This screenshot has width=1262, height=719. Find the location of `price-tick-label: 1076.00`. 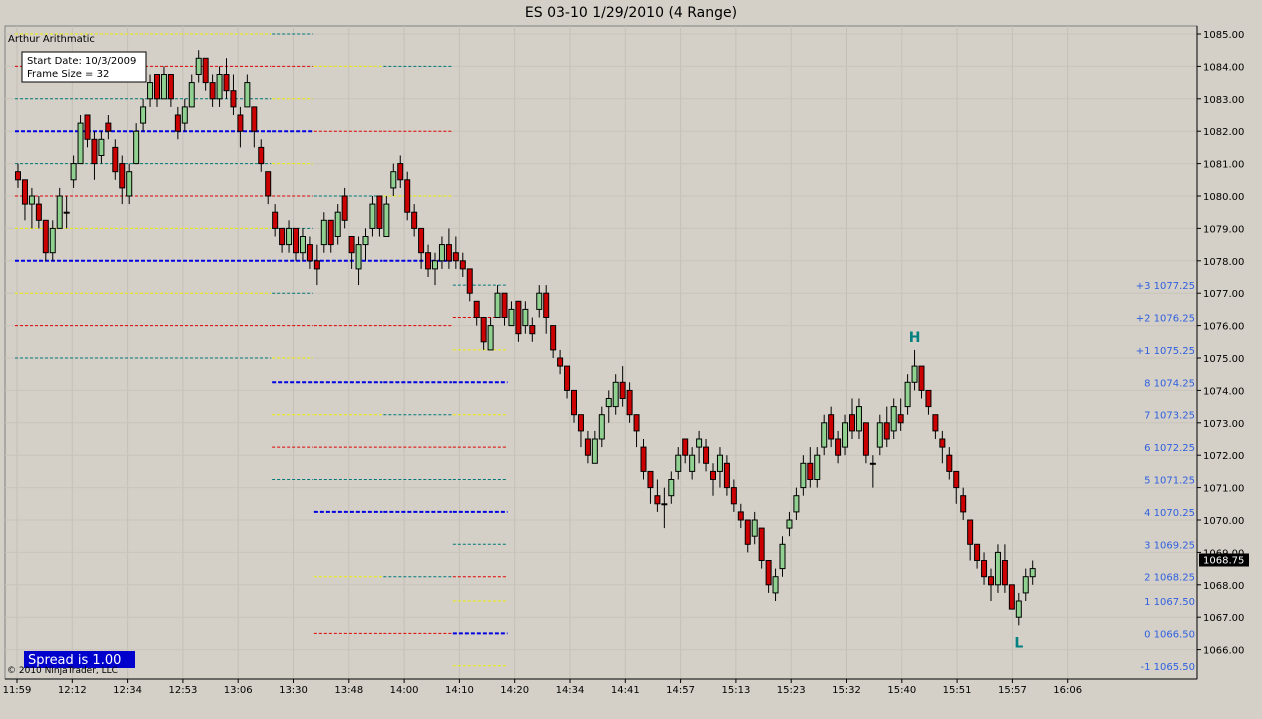

price-tick-label: 1076.00 is located at coordinates (1223, 327).